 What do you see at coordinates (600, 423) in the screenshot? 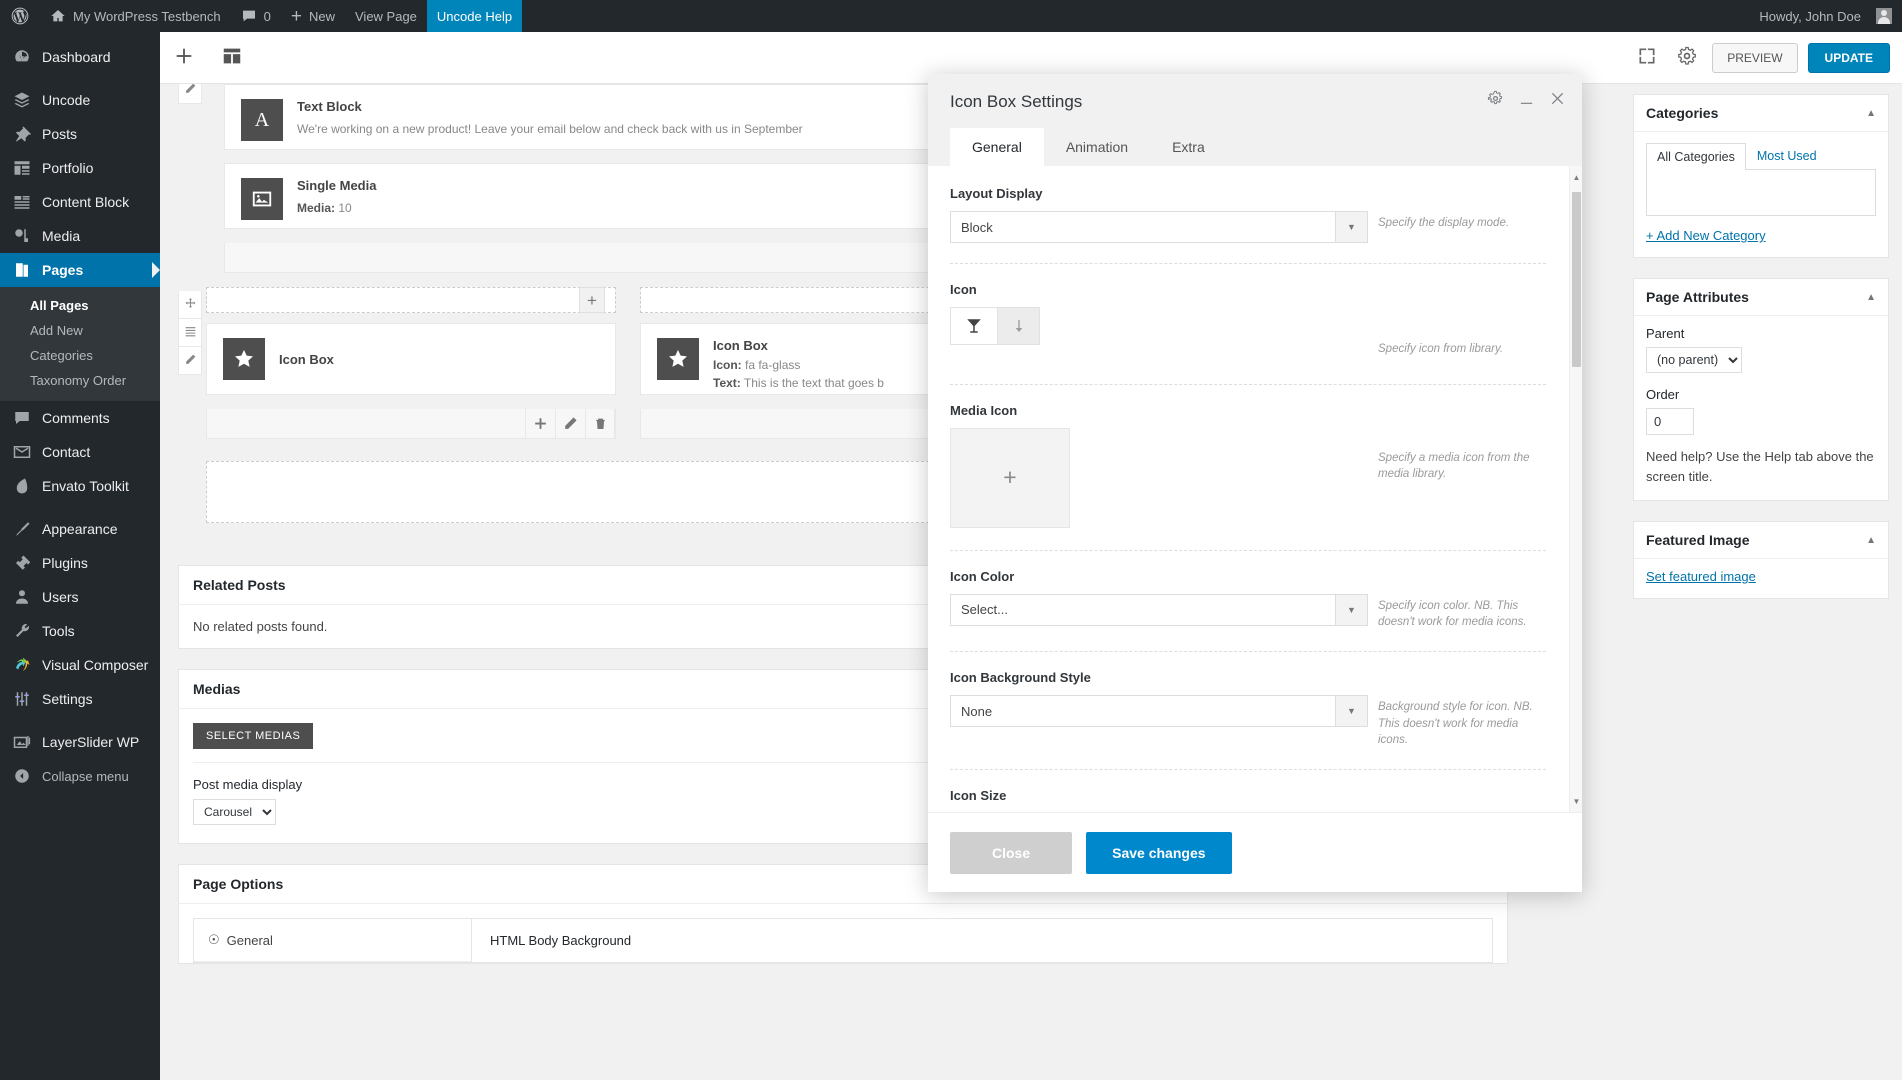
I see `delete-button` at bounding box center [600, 423].